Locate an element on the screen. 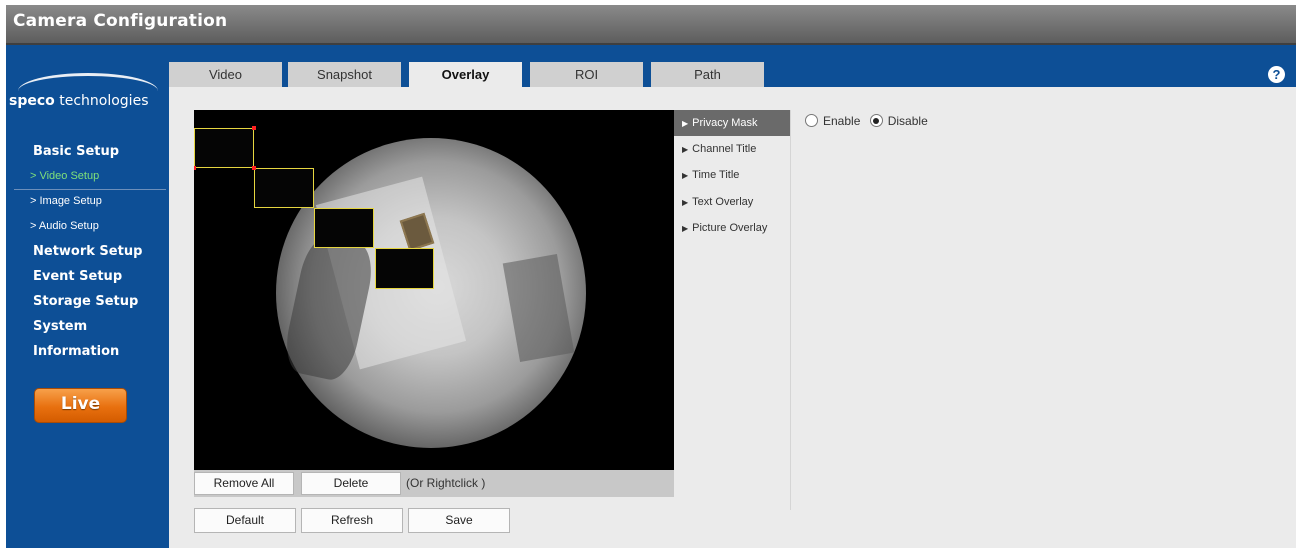 This screenshot has width=1299, height=548. tab-overlay: Overlay is located at coordinates (465, 75).